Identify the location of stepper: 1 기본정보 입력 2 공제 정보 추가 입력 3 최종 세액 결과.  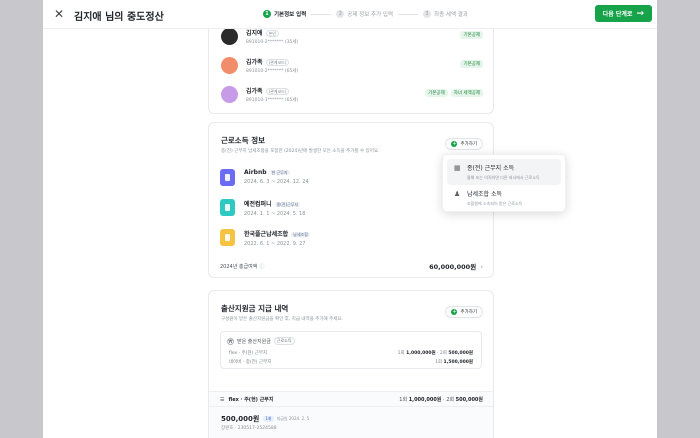
(365, 14).